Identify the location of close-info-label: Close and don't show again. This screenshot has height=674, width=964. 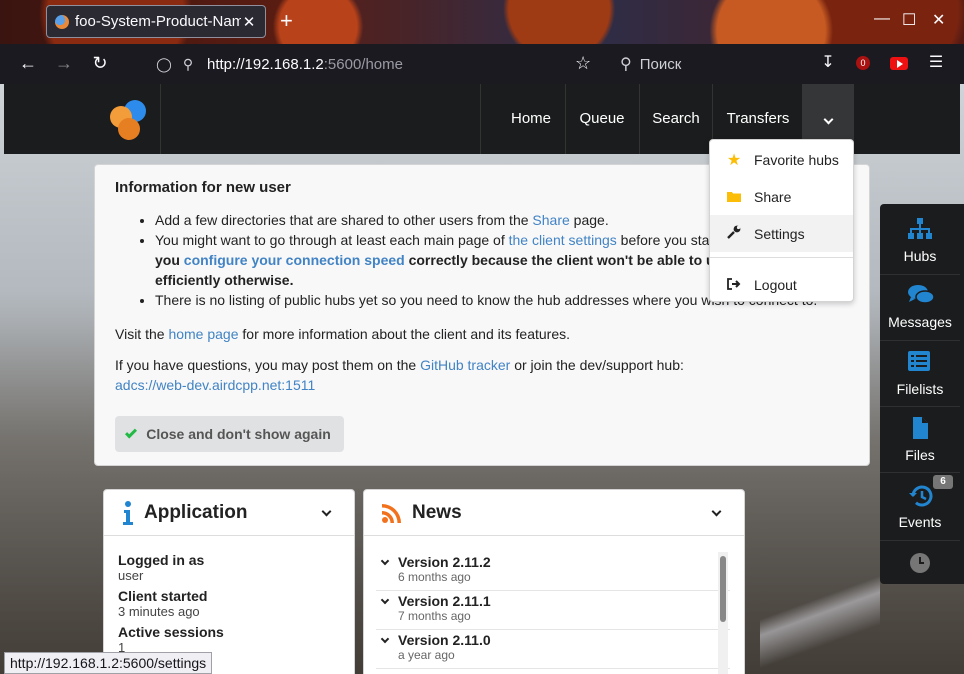
(238, 434).